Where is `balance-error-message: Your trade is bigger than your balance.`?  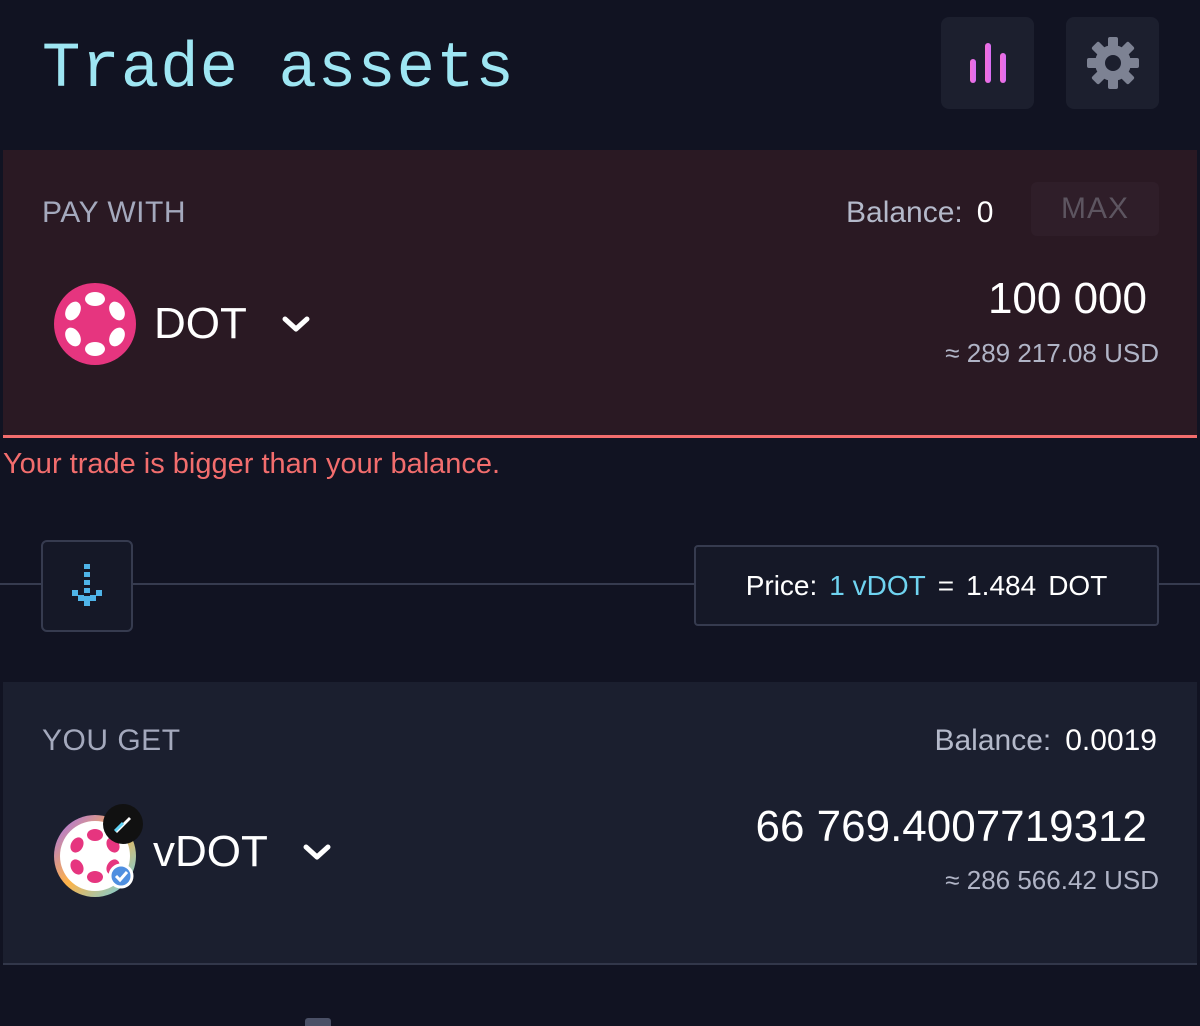
balance-error-message: Your trade is bigger than your balance. is located at coordinates (252, 464).